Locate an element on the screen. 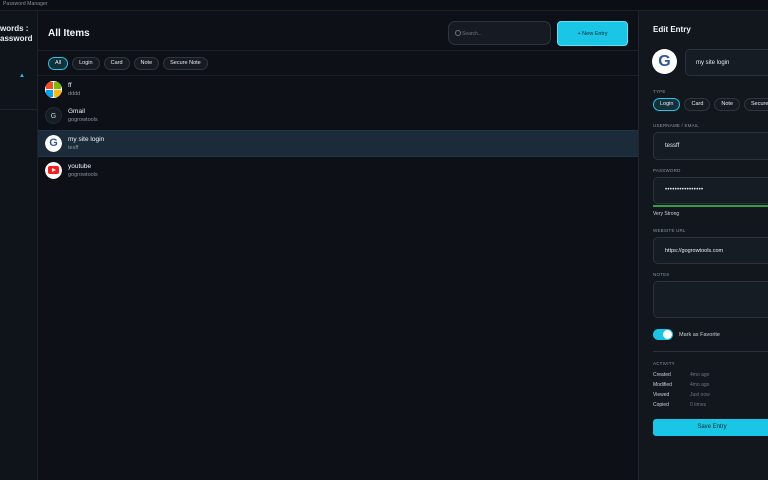 This screenshot has width=768, height=480. sidebar-brand-line1: words : is located at coordinates (14, 28).